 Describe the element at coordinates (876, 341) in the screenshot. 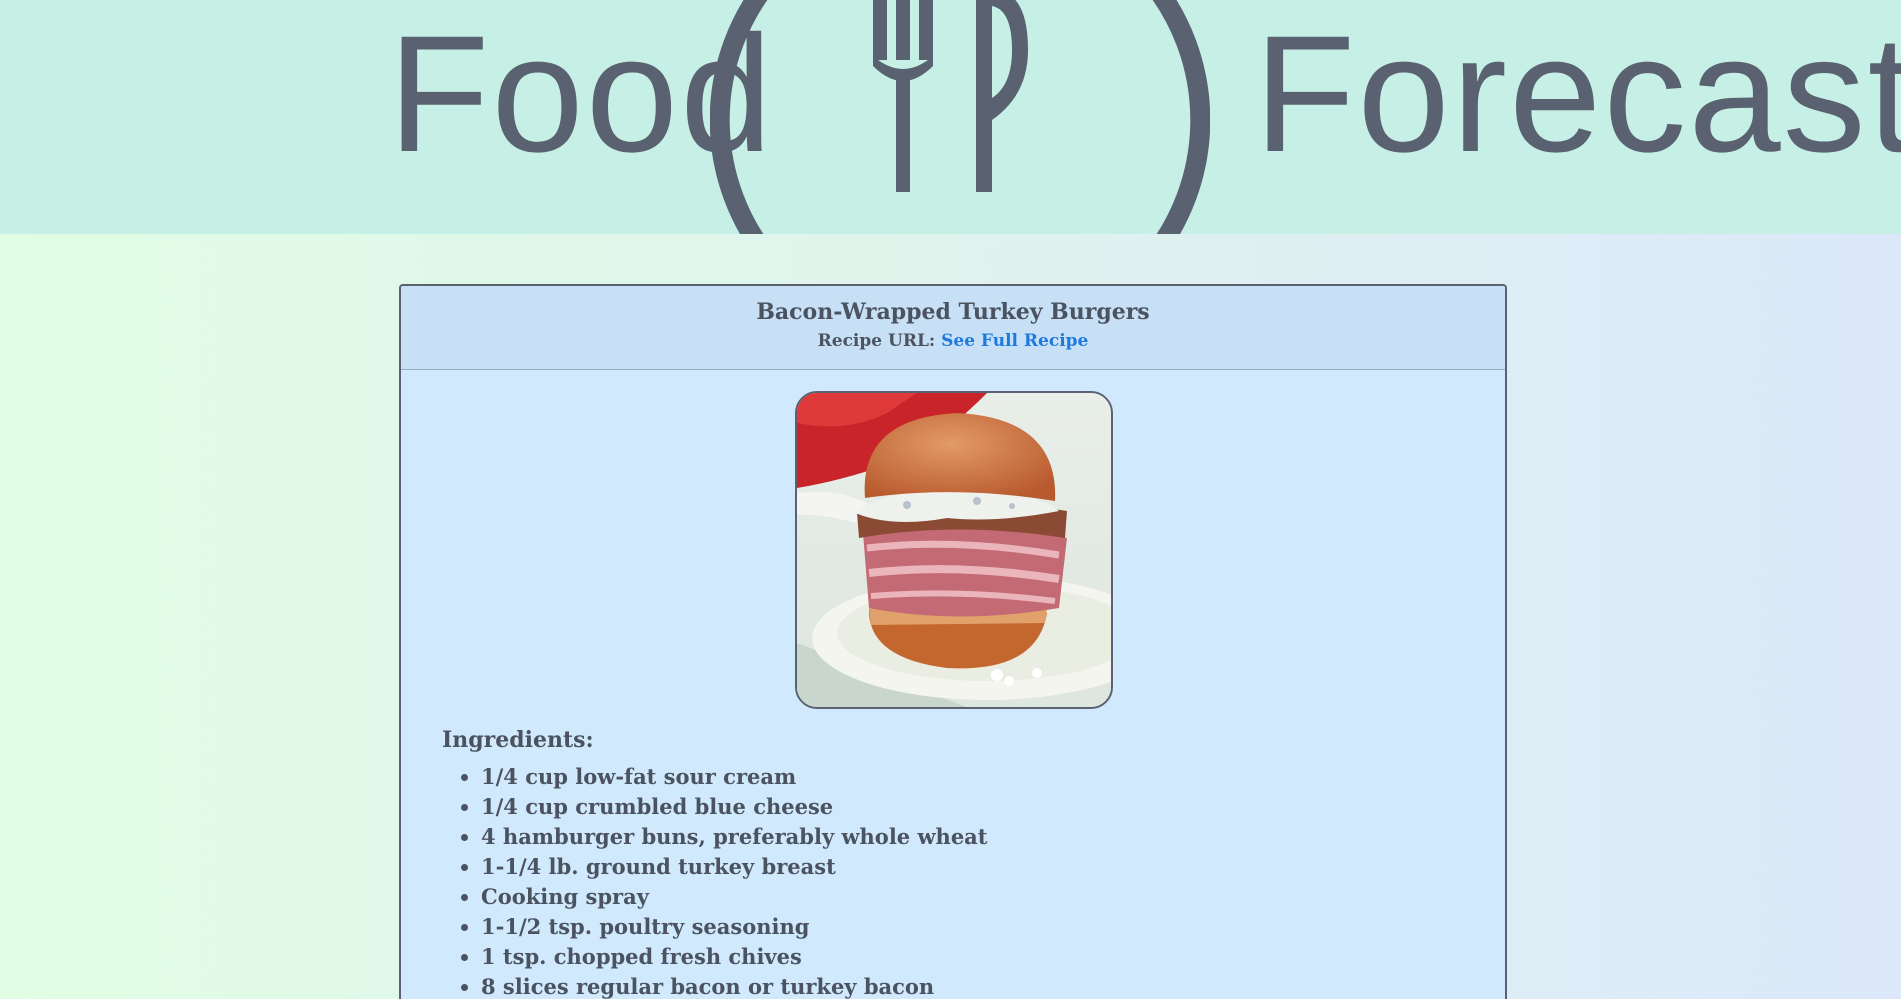

I see `recipe-url-label: Recipe URL:` at that location.